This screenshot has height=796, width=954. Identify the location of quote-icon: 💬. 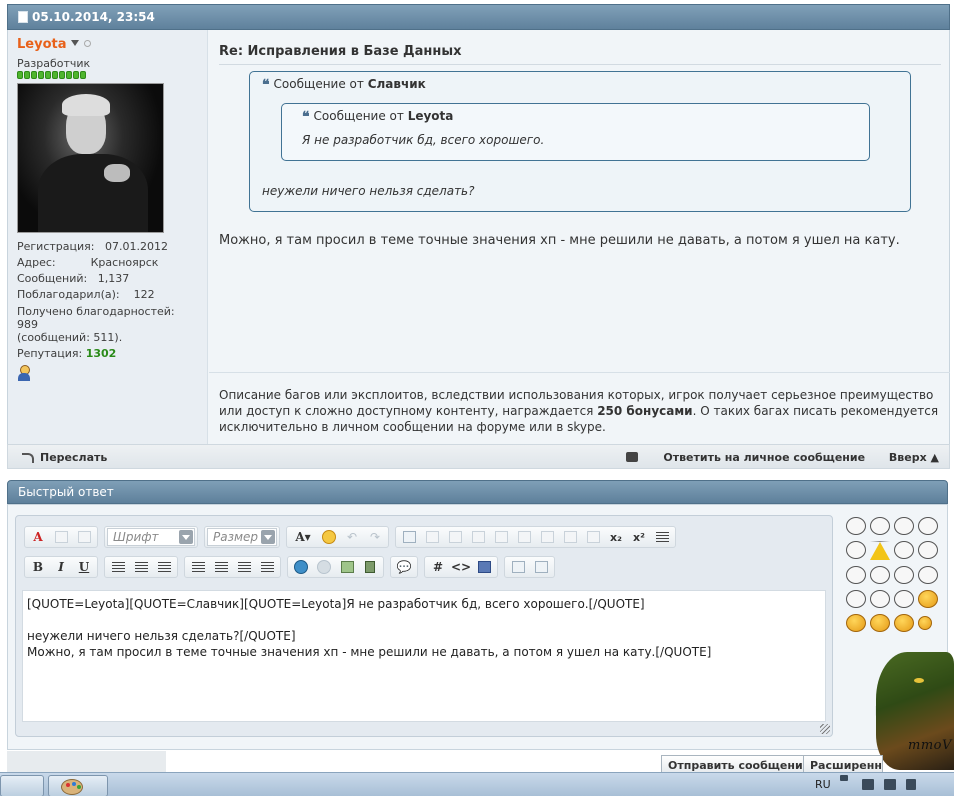
(404, 567).